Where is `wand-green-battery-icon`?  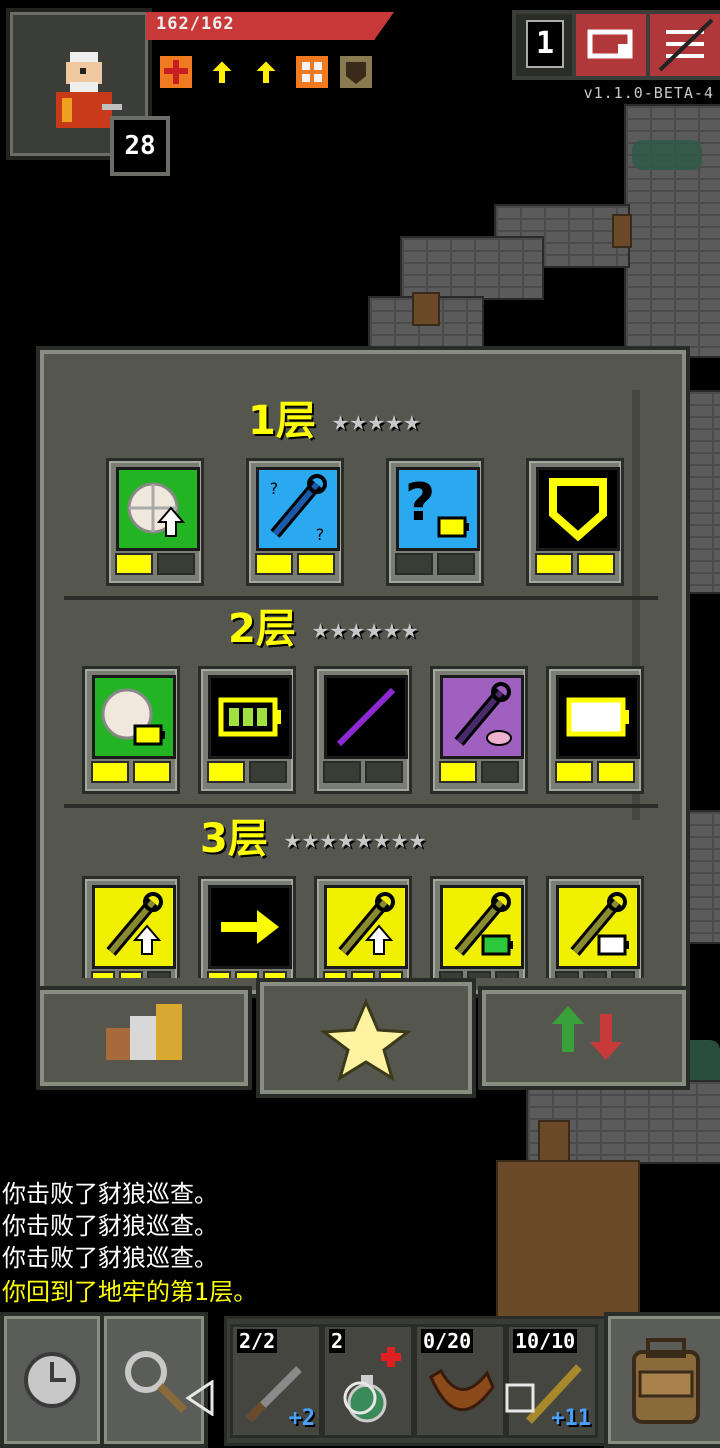
wand-green-battery-icon is located at coordinates (482, 927).